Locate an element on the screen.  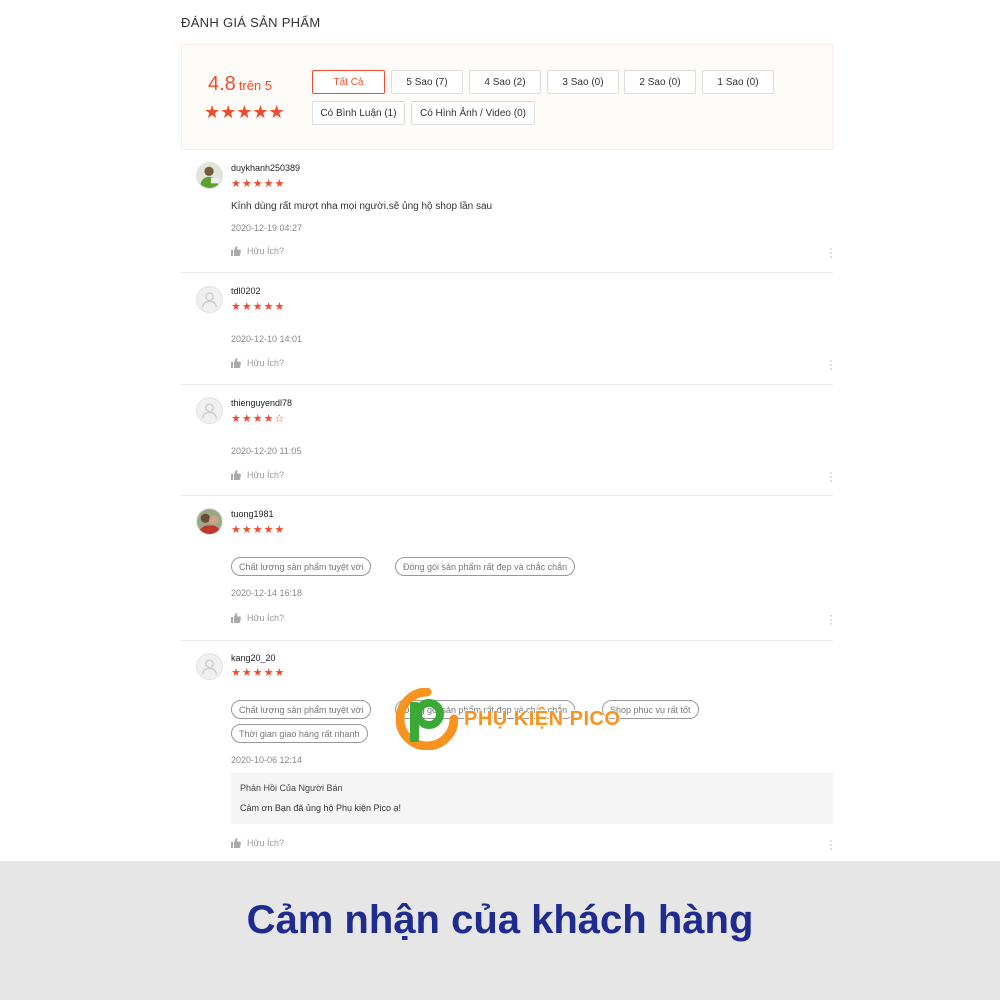
rating-score: 4.8 trên 5 is located at coordinates (240, 84).